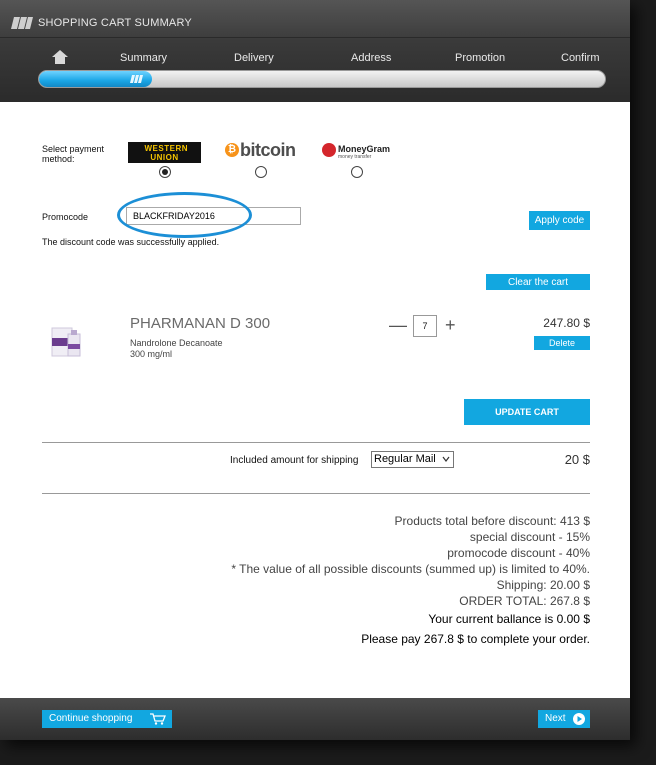 The height and width of the screenshot is (765, 656). I want to click on quantity-field: 7, so click(425, 326).